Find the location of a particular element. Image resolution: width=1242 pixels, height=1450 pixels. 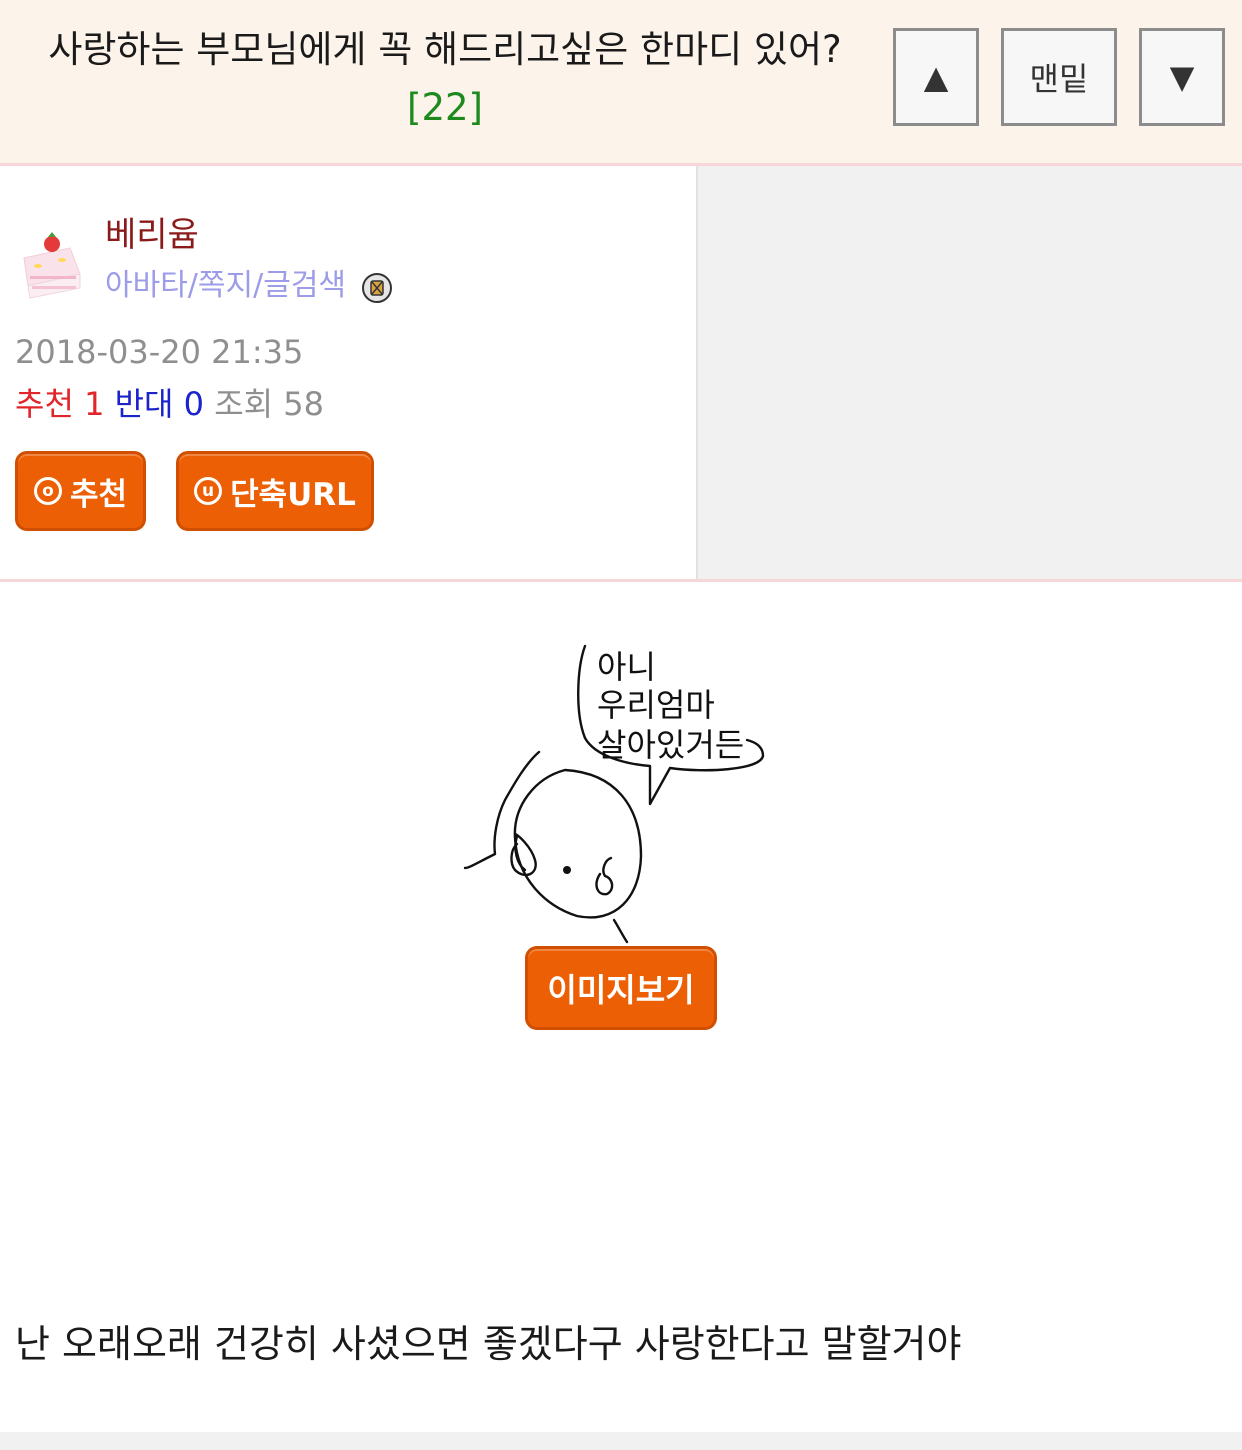

oppose-label: 반대 is located at coordinates (144, 404).